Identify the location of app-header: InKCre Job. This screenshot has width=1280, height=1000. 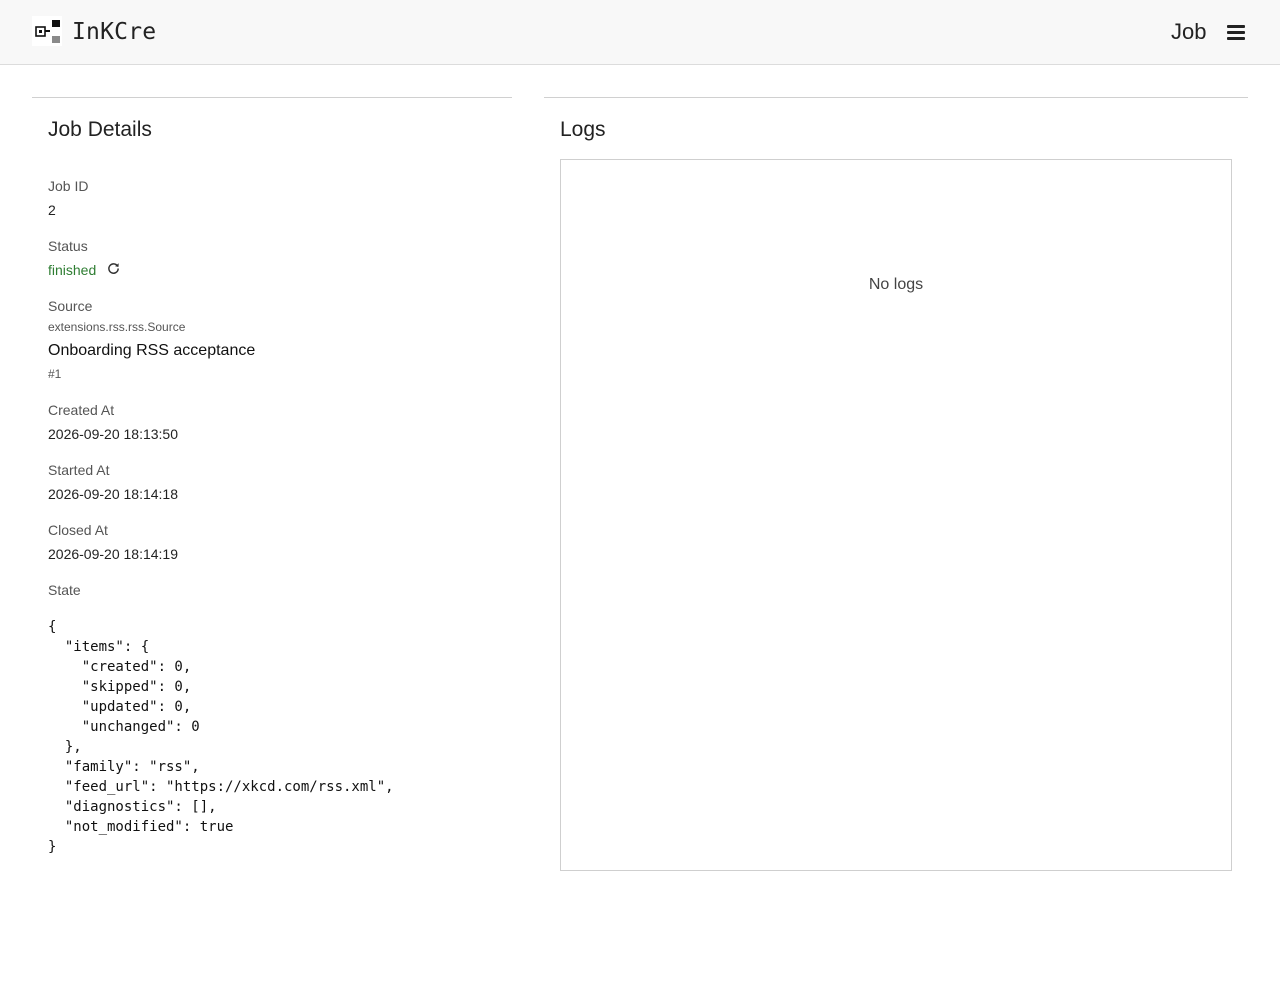
(640, 32).